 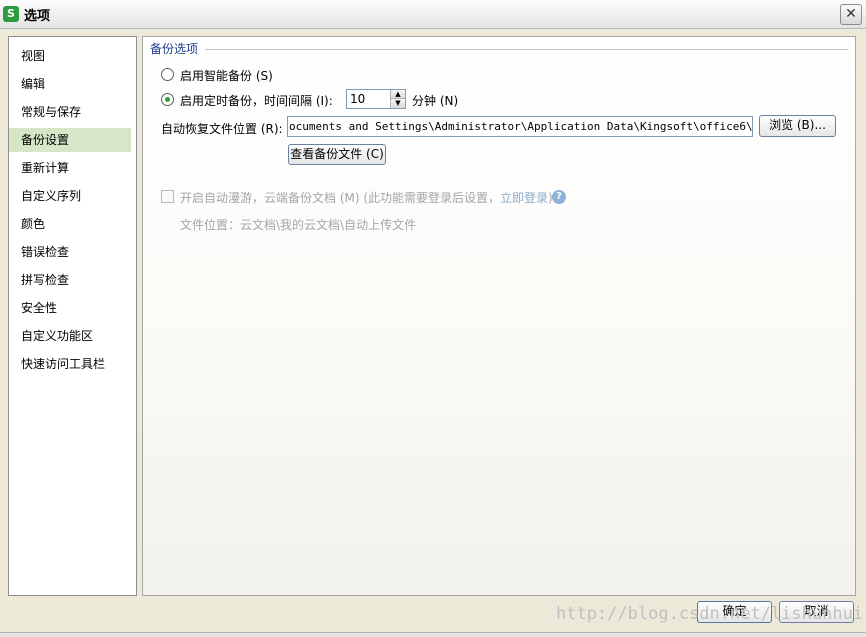 I want to click on sidebar-item-backup-settings: 备份设置, so click(x=70, y=140).